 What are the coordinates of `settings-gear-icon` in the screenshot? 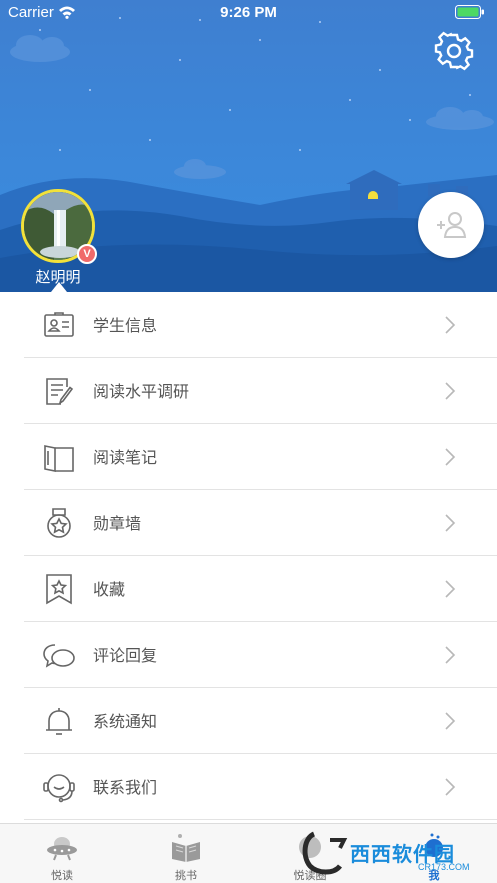 It's located at (454, 51).